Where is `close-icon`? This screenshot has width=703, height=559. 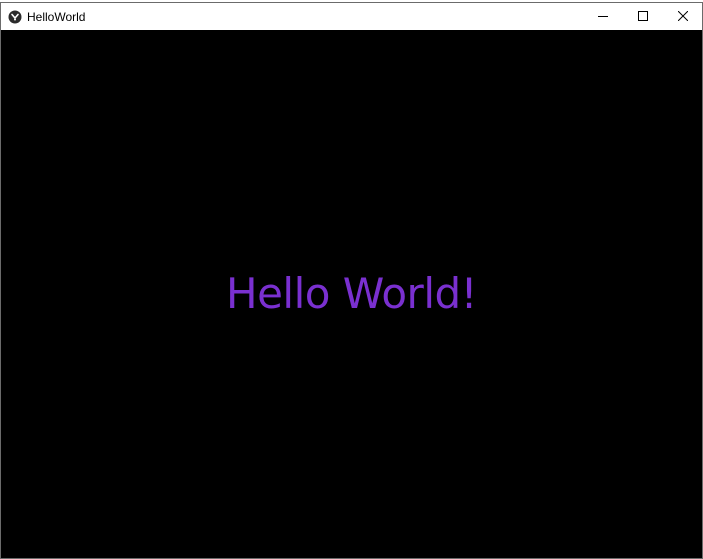
close-icon is located at coordinates (683, 17).